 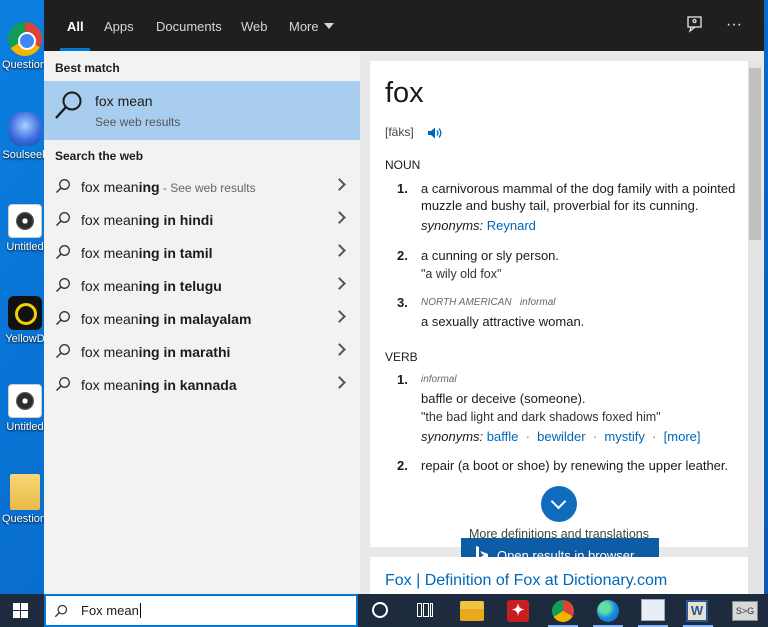 I want to click on suggestion-item: fox meaning in tamil, so click(x=202, y=252).